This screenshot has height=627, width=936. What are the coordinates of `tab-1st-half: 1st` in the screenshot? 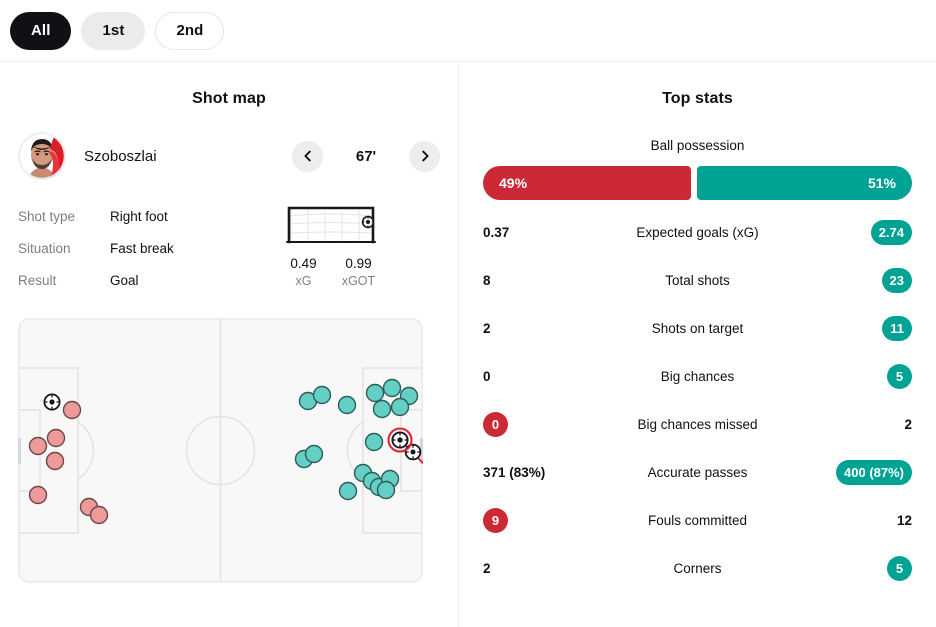 It's located at (113, 30).